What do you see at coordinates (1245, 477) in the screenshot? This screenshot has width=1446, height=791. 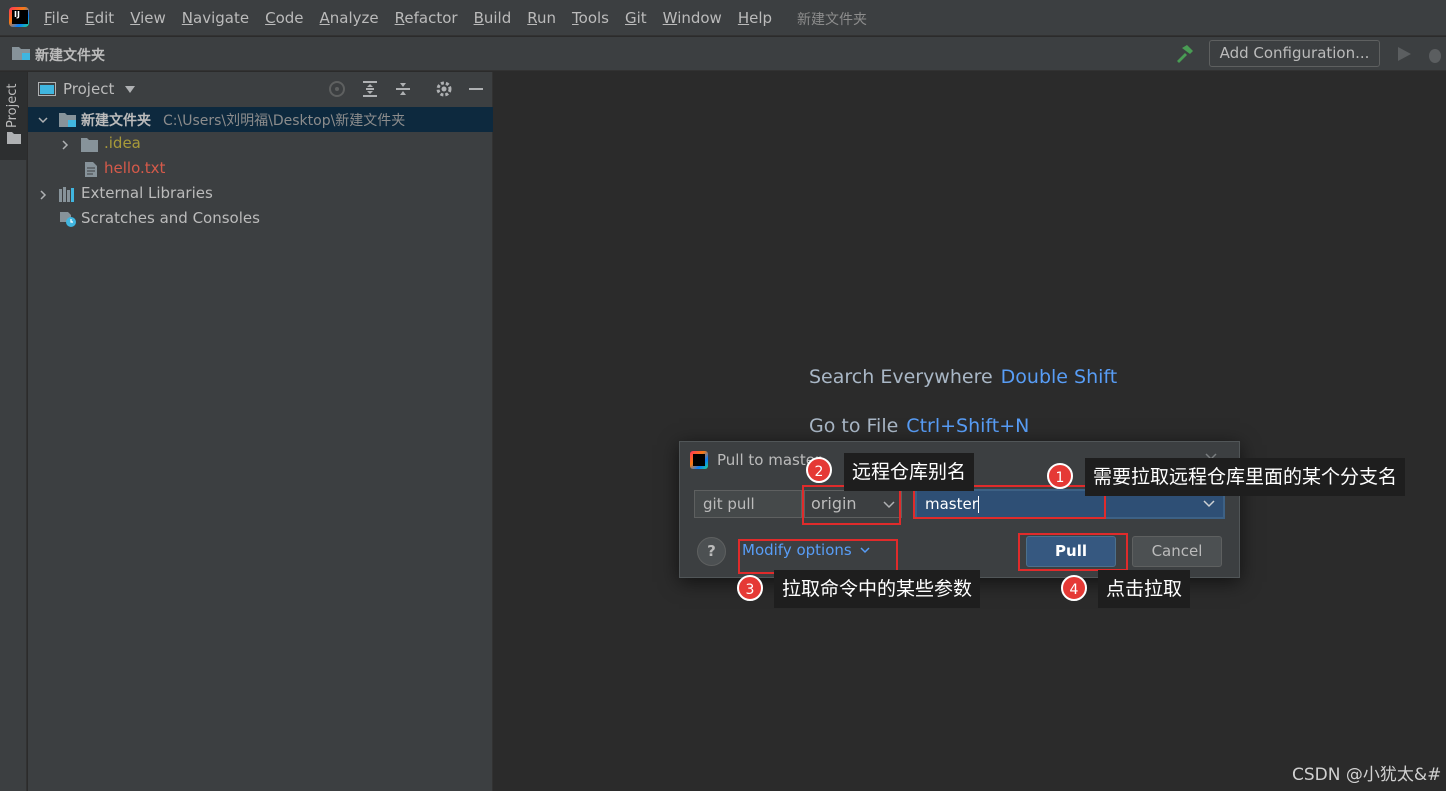 I see `annotation-callout-1: 需要拉取远程仓库里面的某个分支名` at bounding box center [1245, 477].